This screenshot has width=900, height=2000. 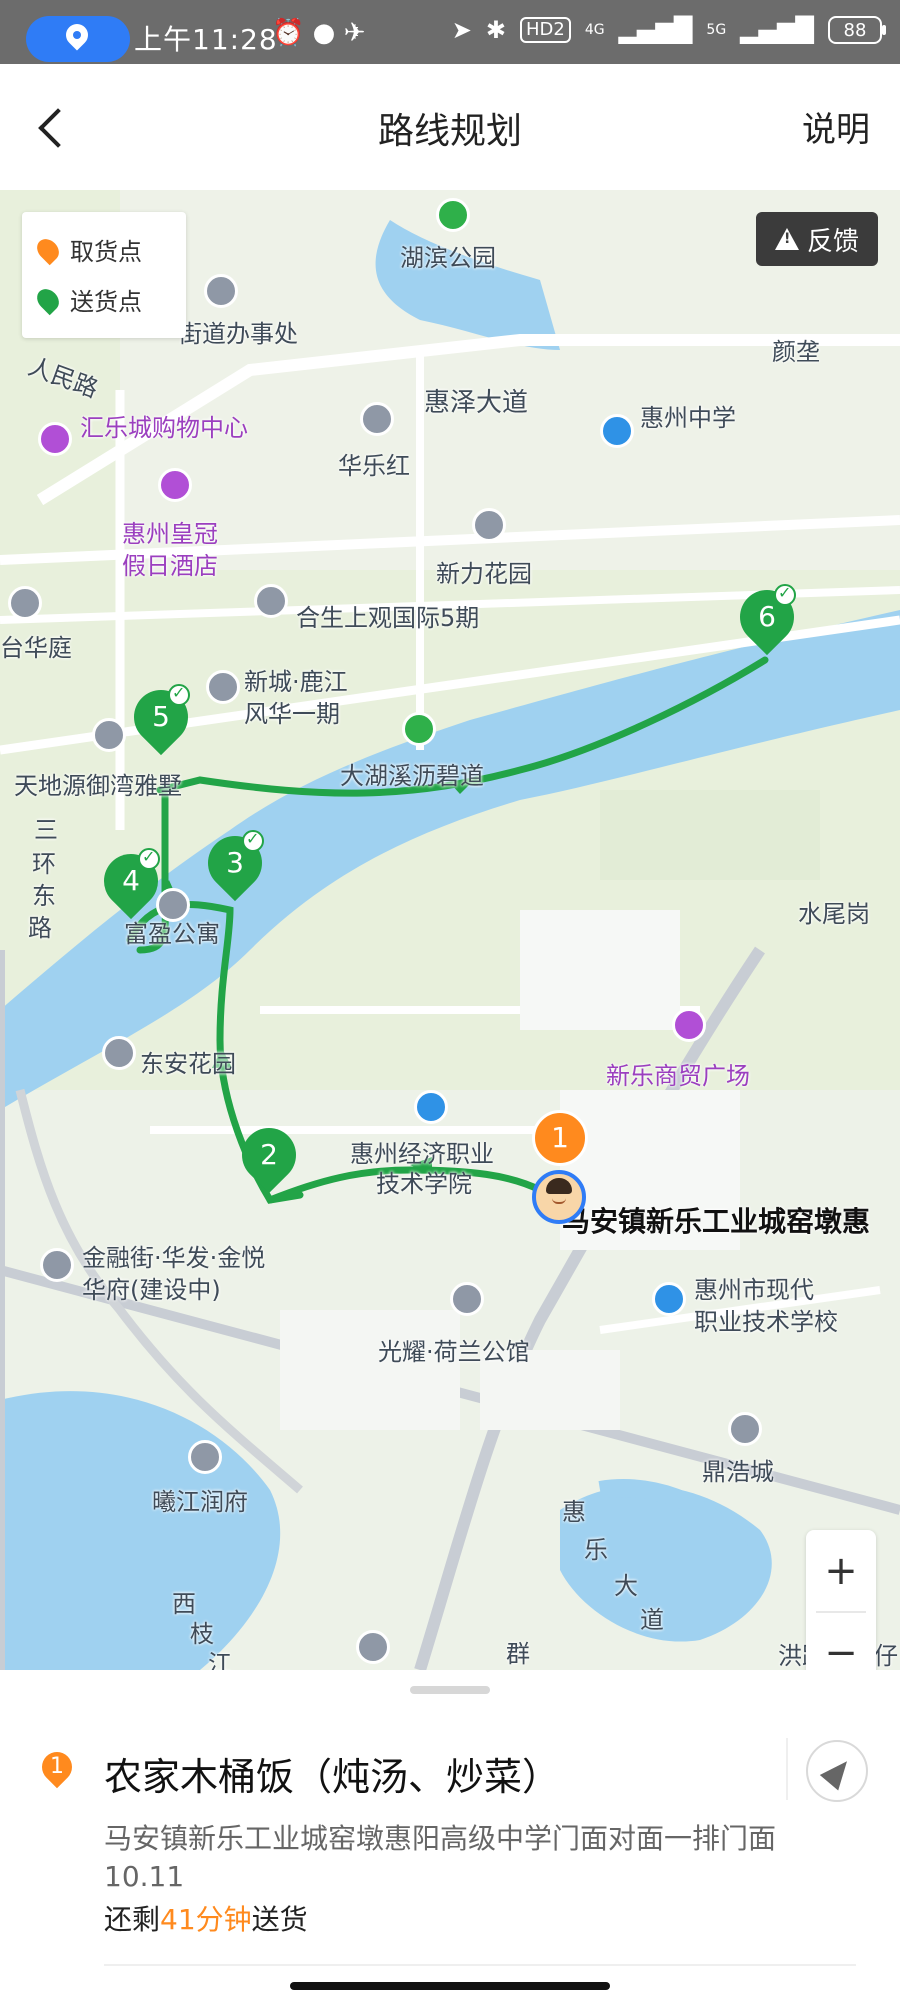 I want to click on legend-delivery-label: 送货点, so click(x=106, y=302).